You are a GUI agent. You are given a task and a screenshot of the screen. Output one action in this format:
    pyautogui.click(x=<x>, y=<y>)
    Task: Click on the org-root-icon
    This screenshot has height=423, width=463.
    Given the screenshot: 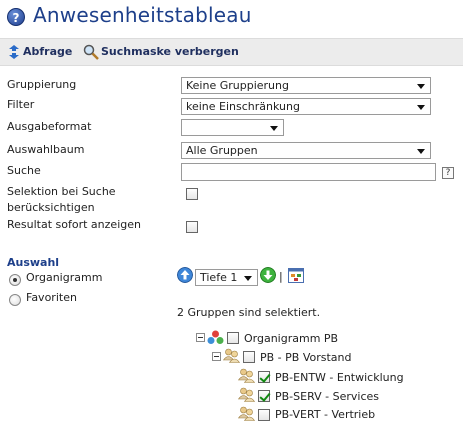 What is the action you would take?
    pyautogui.click(x=215, y=337)
    